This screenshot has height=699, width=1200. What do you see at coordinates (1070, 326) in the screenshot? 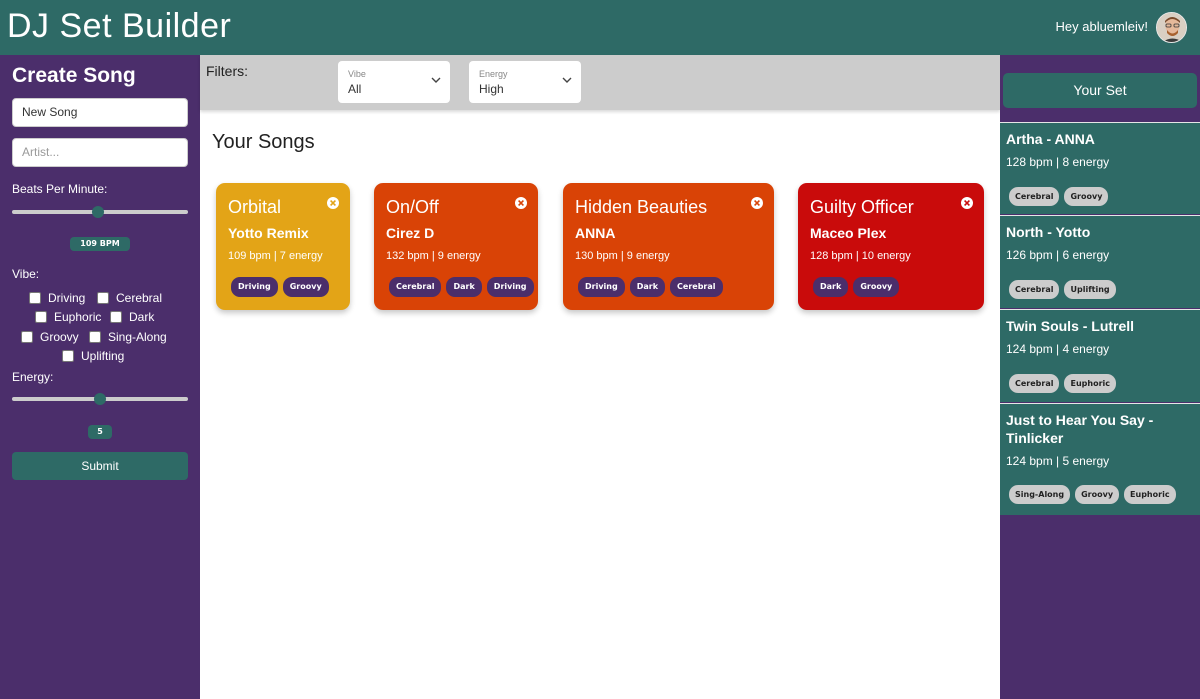
I see `set-item-title: Twin Souls - Lutrell` at bounding box center [1070, 326].